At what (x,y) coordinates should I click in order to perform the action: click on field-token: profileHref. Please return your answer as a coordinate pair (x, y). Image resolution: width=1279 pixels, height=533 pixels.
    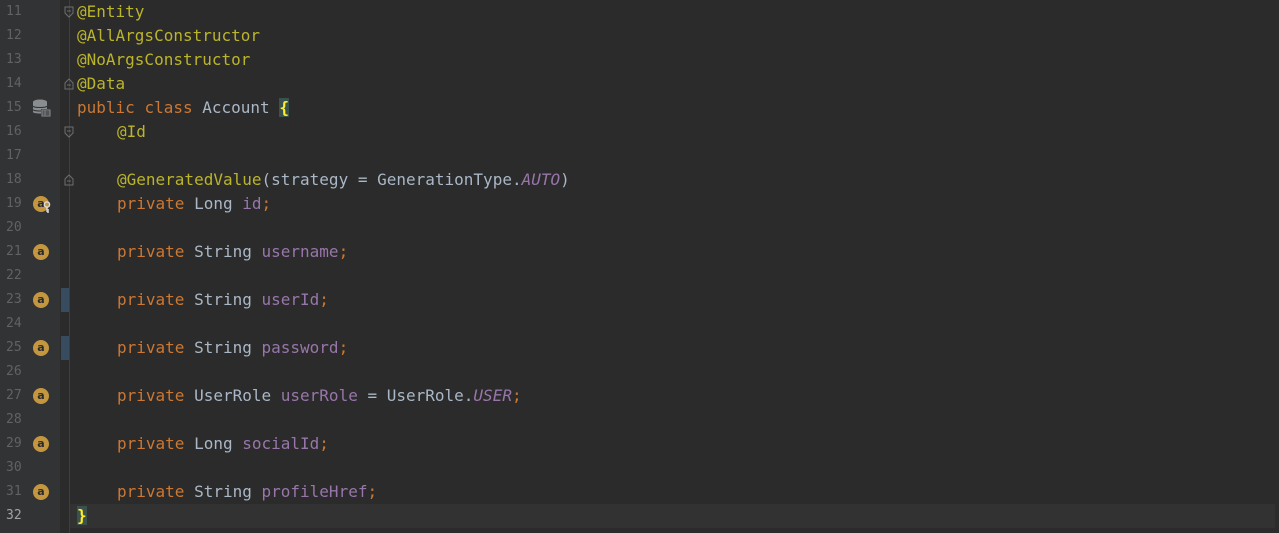
    Looking at the image, I should click on (314, 491).